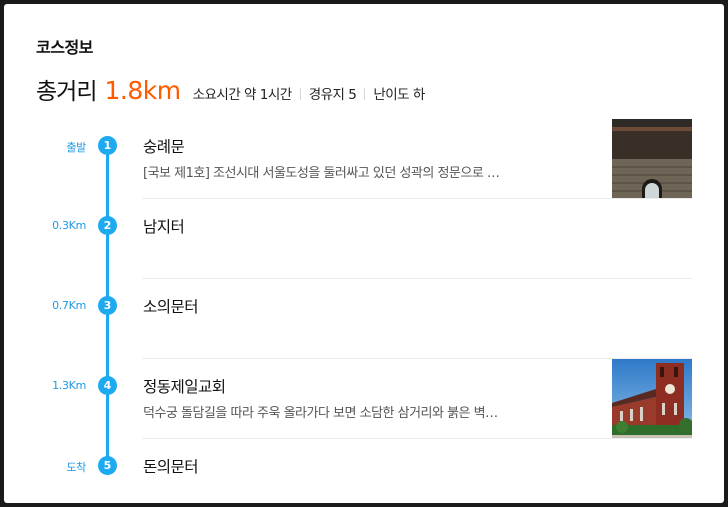 The width and height of the screenshot is (728, 507). Describe the element at coordinates (76, 467) in the screenshot. I see `stop-distance: 도착` at that location.